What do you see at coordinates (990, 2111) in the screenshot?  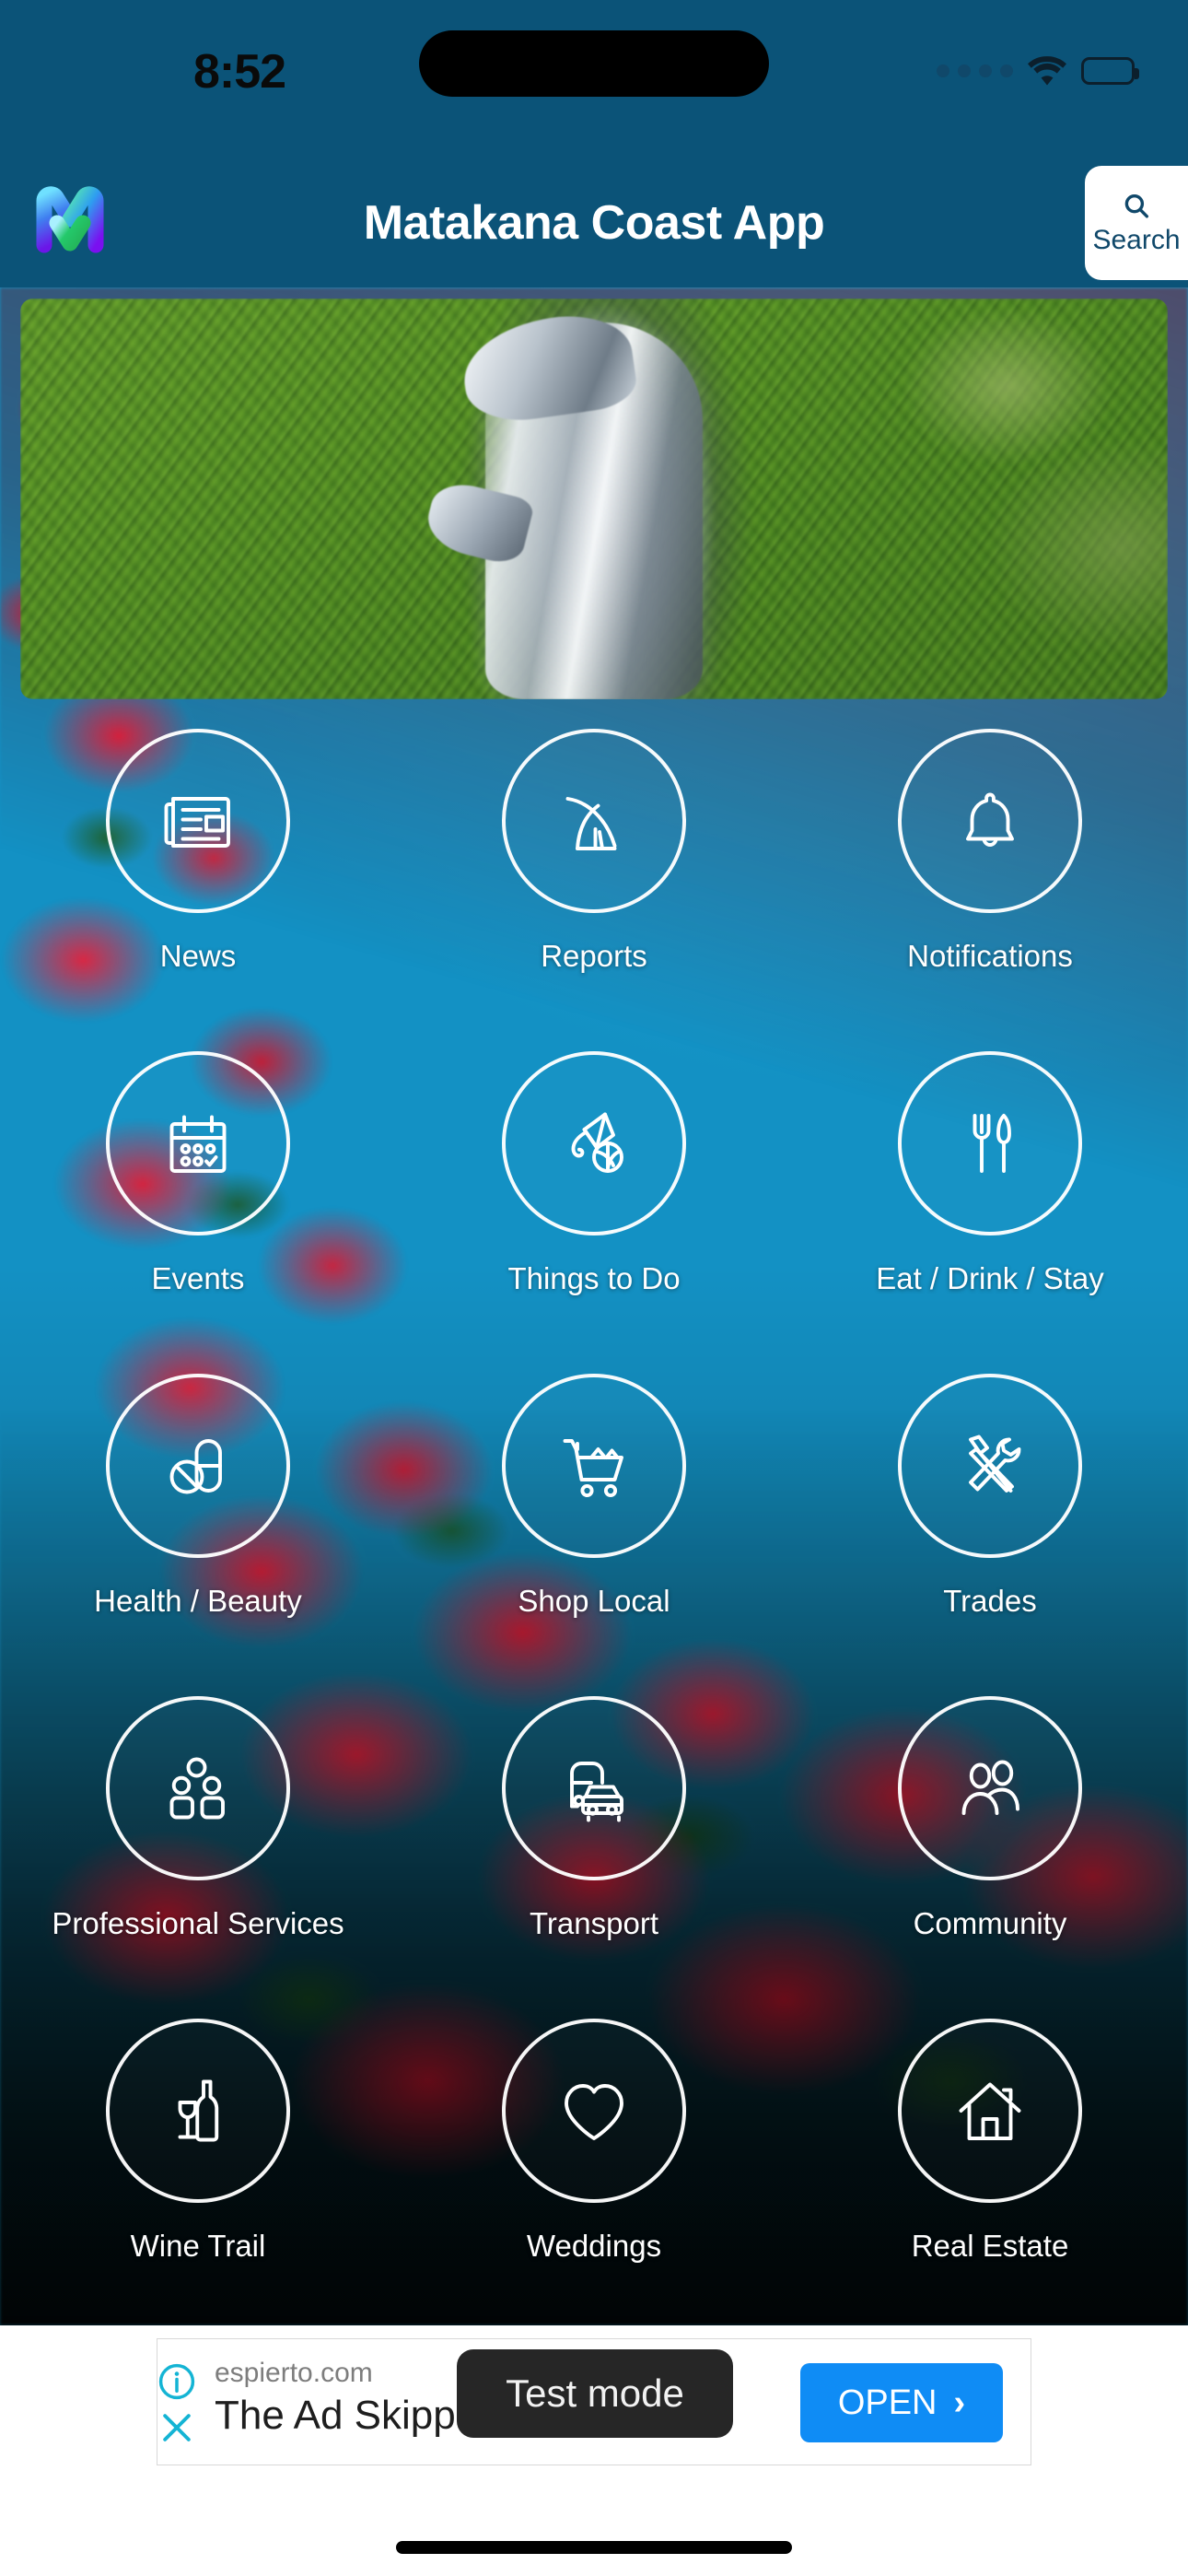 I see `house-icon` at bounding box center [990, 2111].